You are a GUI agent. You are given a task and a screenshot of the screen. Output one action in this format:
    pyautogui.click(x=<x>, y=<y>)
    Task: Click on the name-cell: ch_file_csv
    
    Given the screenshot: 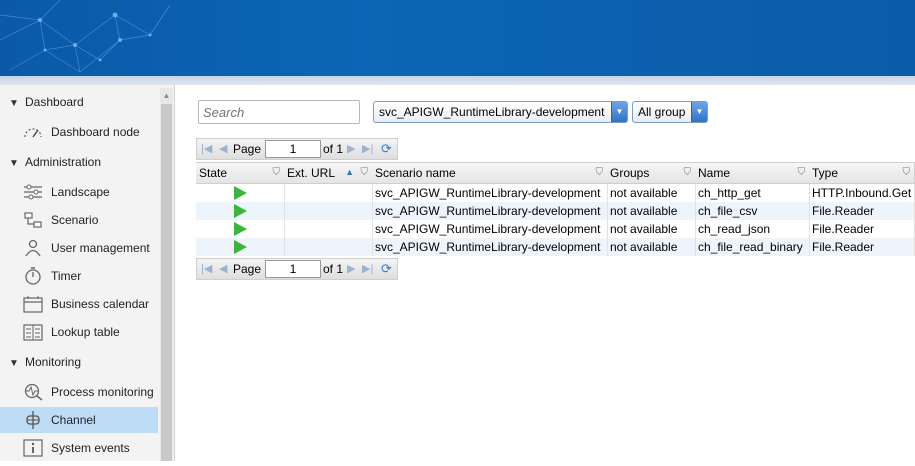 What is the action you would take?
    pyautogui.click(x=752, y=211)
    